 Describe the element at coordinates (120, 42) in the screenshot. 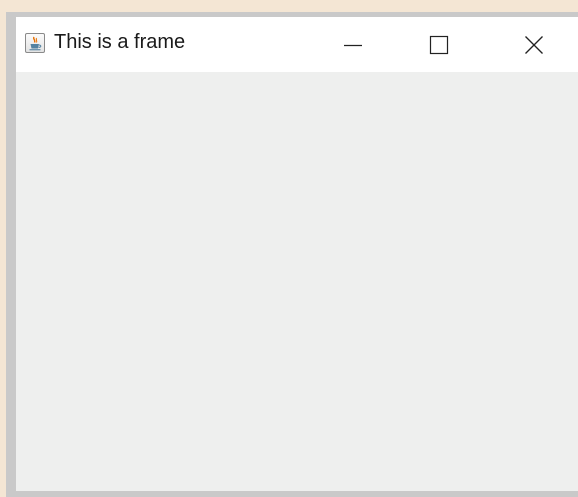

I see `window-title: This is a frame` at that location.